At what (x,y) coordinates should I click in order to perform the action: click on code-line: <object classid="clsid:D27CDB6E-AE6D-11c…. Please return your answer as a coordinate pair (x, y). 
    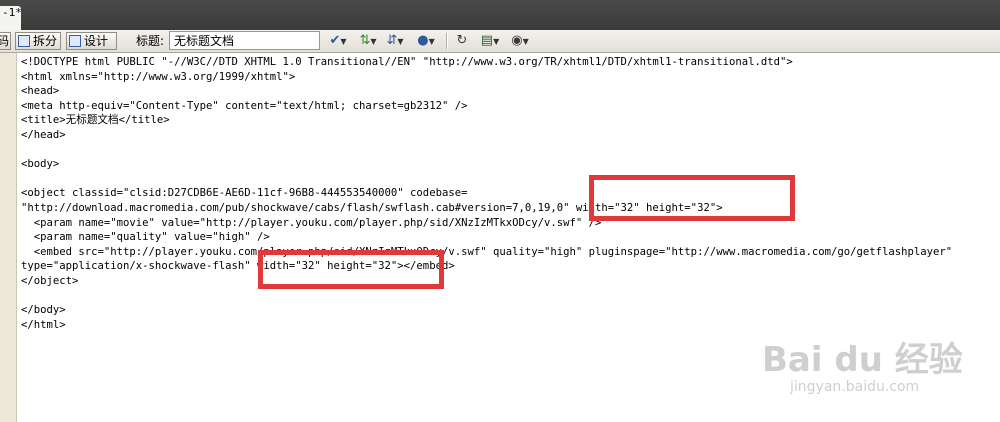
    Looking at the image, I should click on (244, 193).